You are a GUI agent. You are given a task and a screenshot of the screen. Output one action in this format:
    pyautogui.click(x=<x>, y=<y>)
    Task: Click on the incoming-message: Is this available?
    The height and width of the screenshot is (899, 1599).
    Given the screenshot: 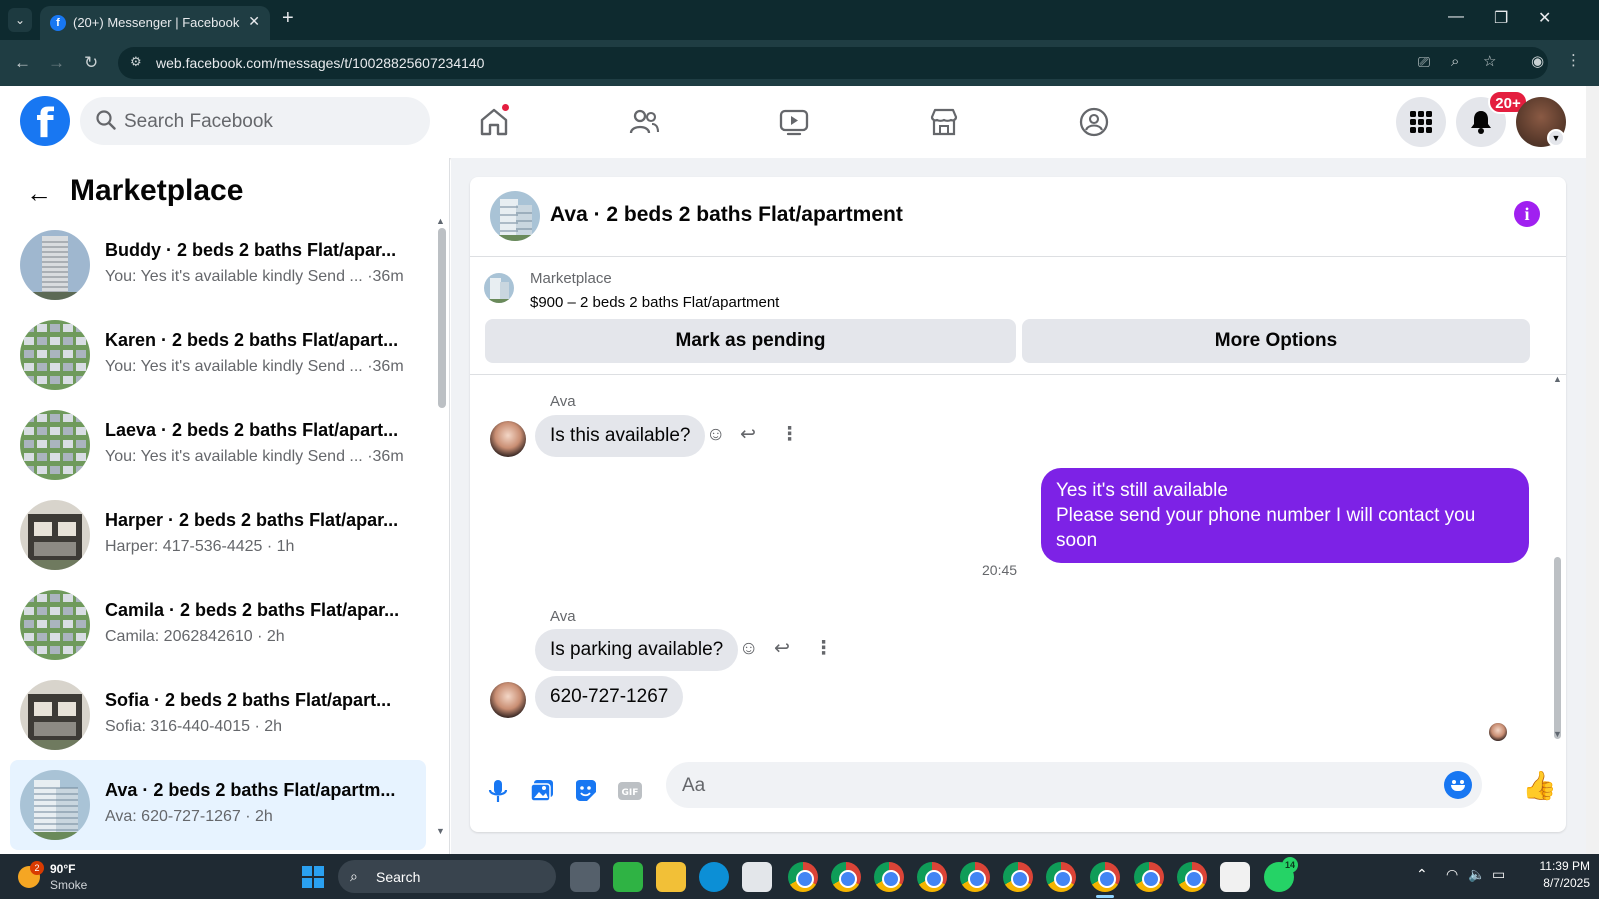 What is the action you would take?
    pyautogui.click(x=620, y=436)
    